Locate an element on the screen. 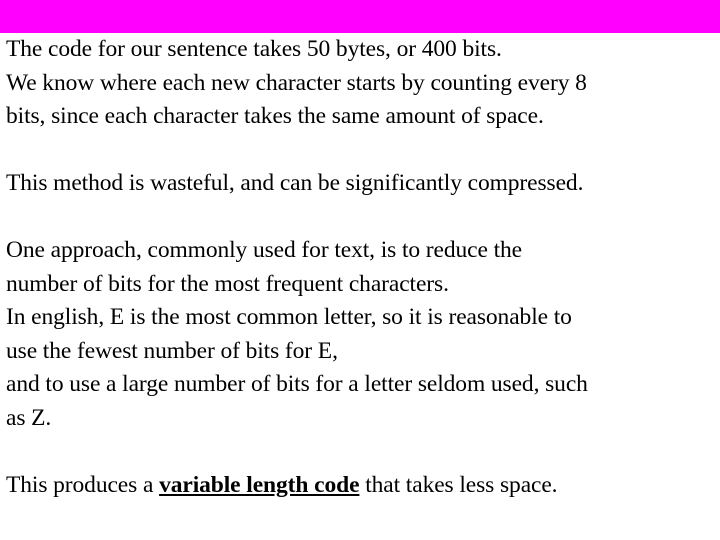 This screenshot has height=540, width=720. paragraph-3-line-6: as Z. is located at coordinates (29, 417).